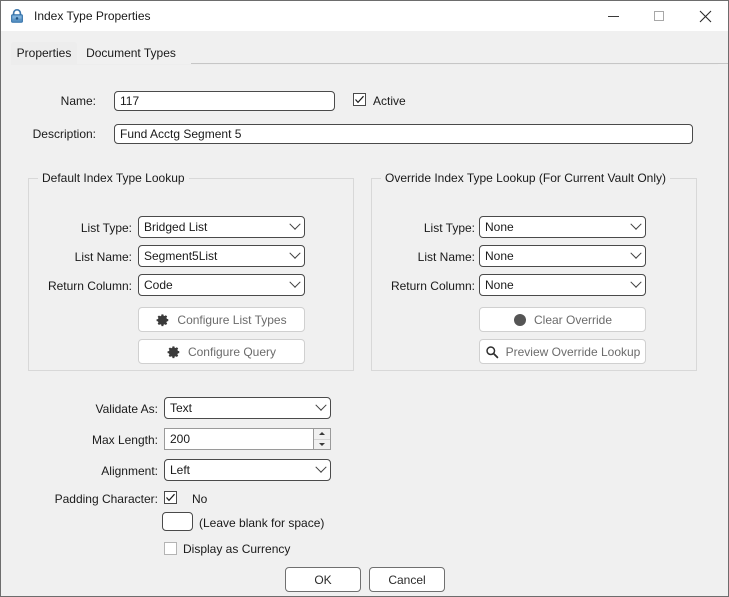 This screenshot has height=597, width=729. I want to click on validate-as-value: Text, so click(181, 408).